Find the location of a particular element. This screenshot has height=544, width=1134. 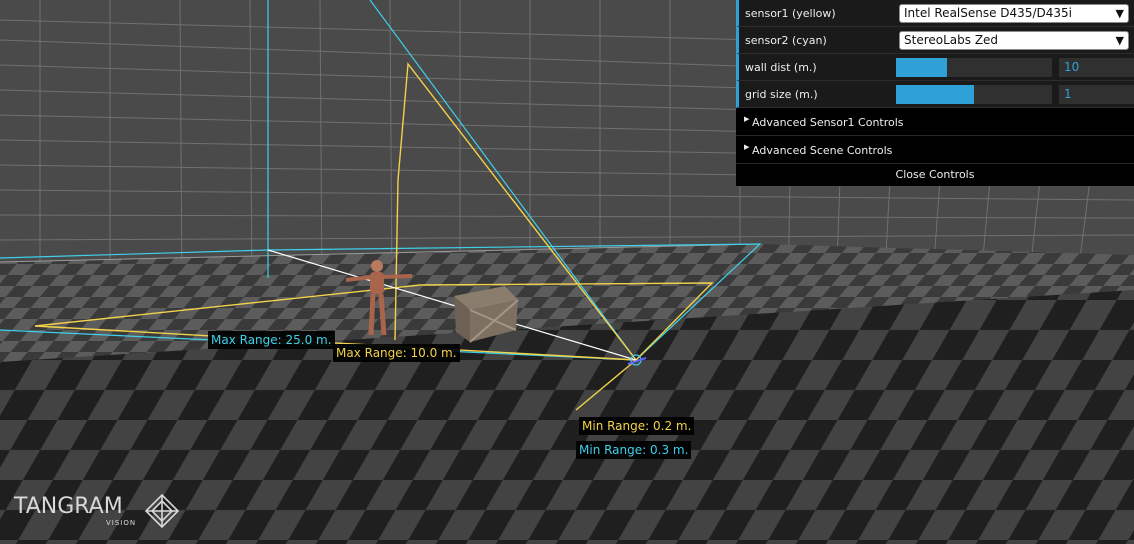

wall-dist-row: wall dist (m.) 10 is located at coordinates (935, 67).